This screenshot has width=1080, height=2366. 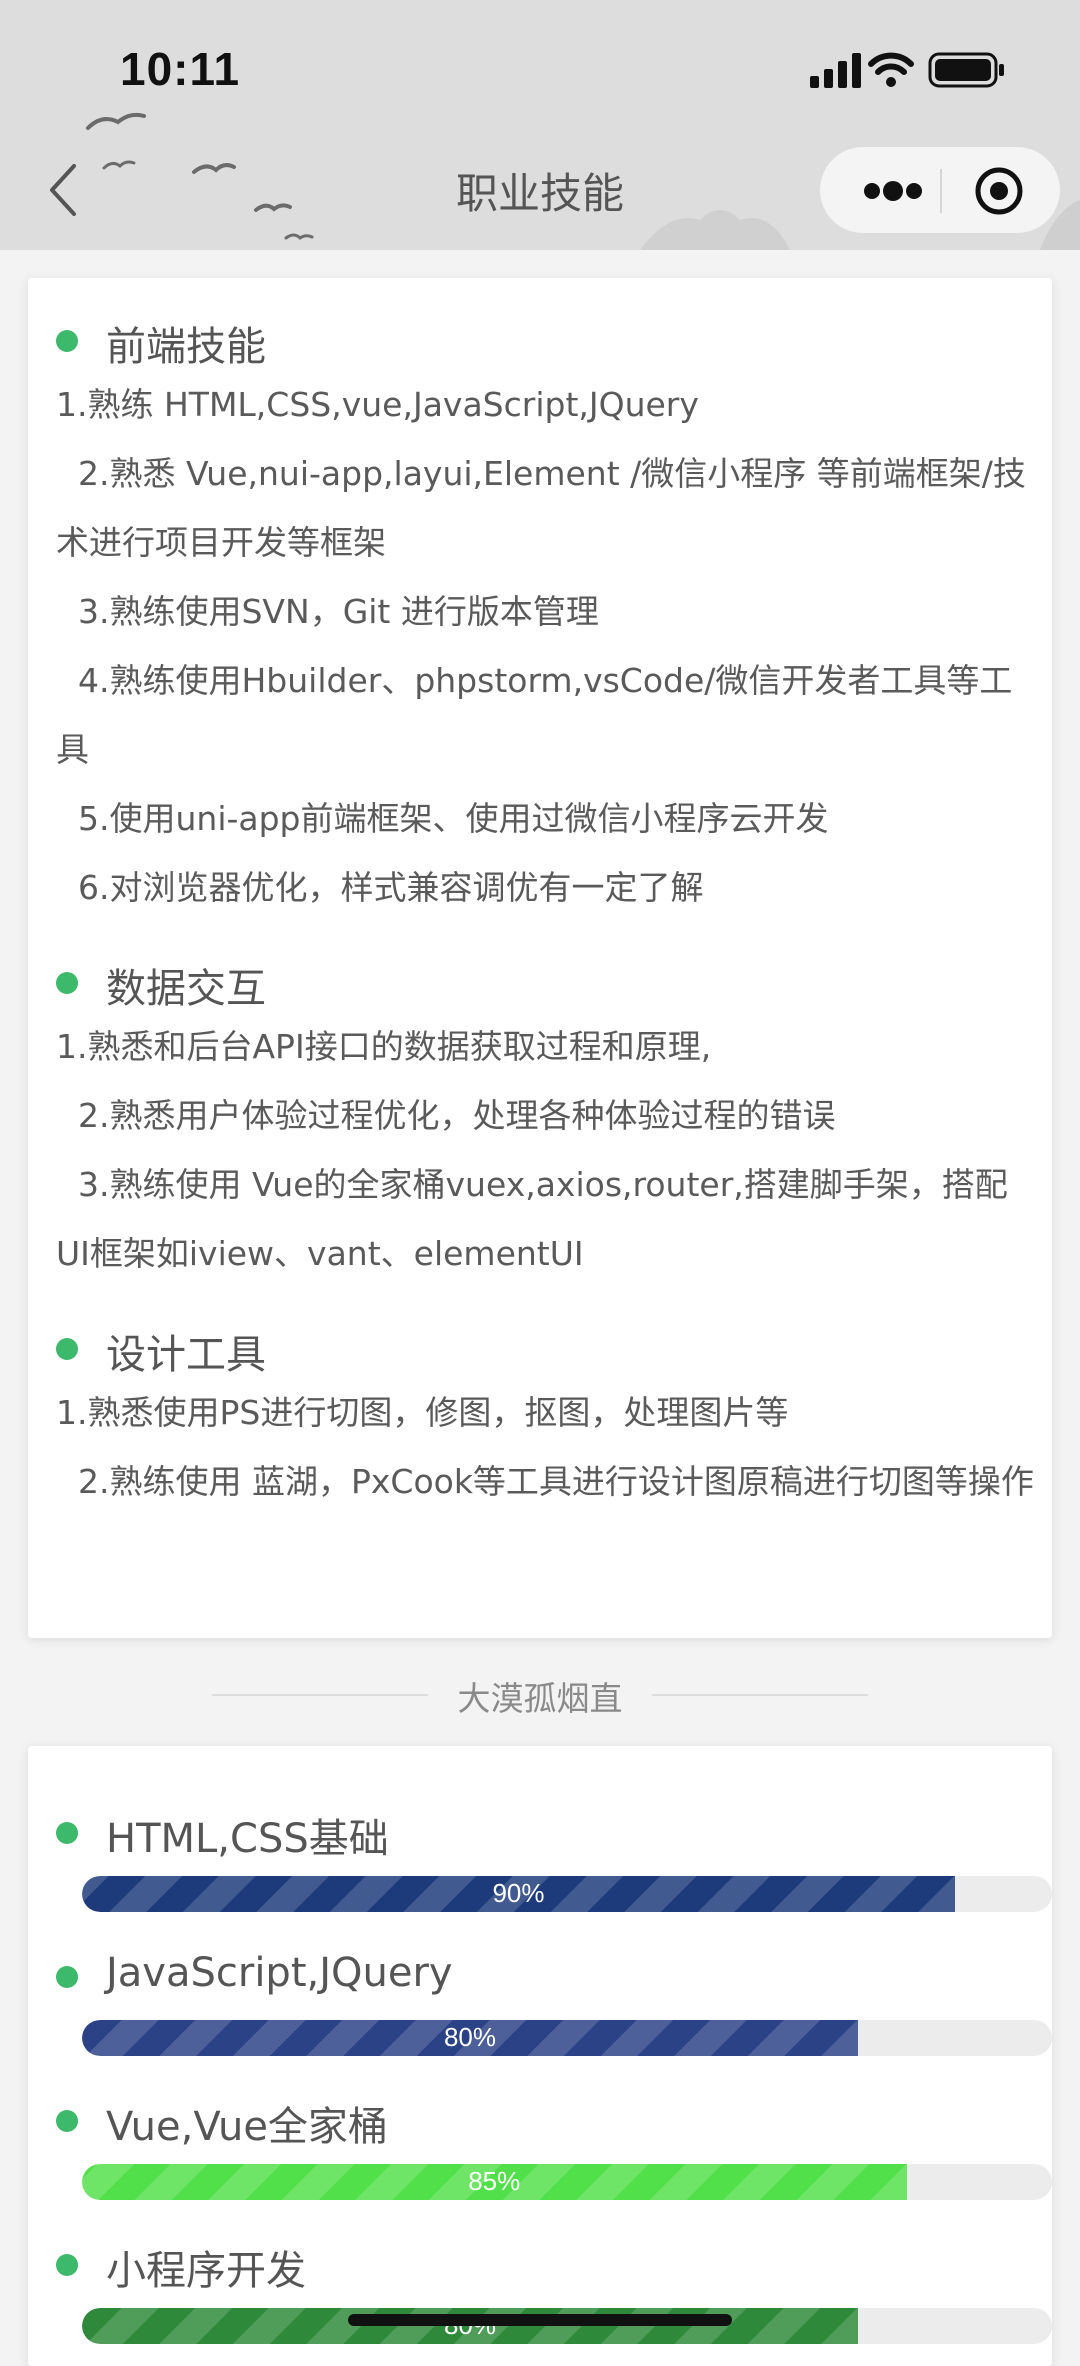 I want to click on skill-name: JavaScript,JQuery, so click(x=279, y=1973).